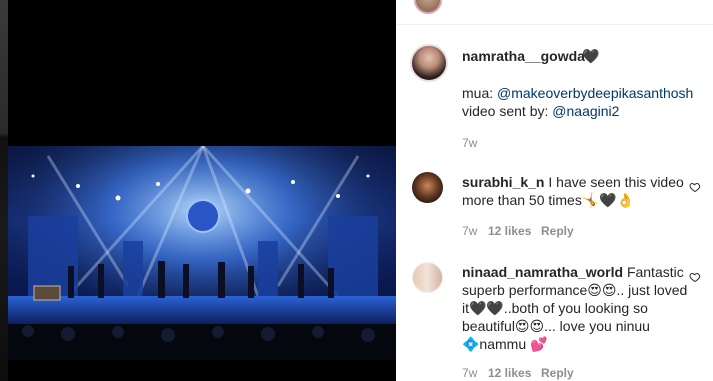 The height and width of the screenshot is (381, 713). I want to click on post-timestamp: 7w, so click(469, 143).